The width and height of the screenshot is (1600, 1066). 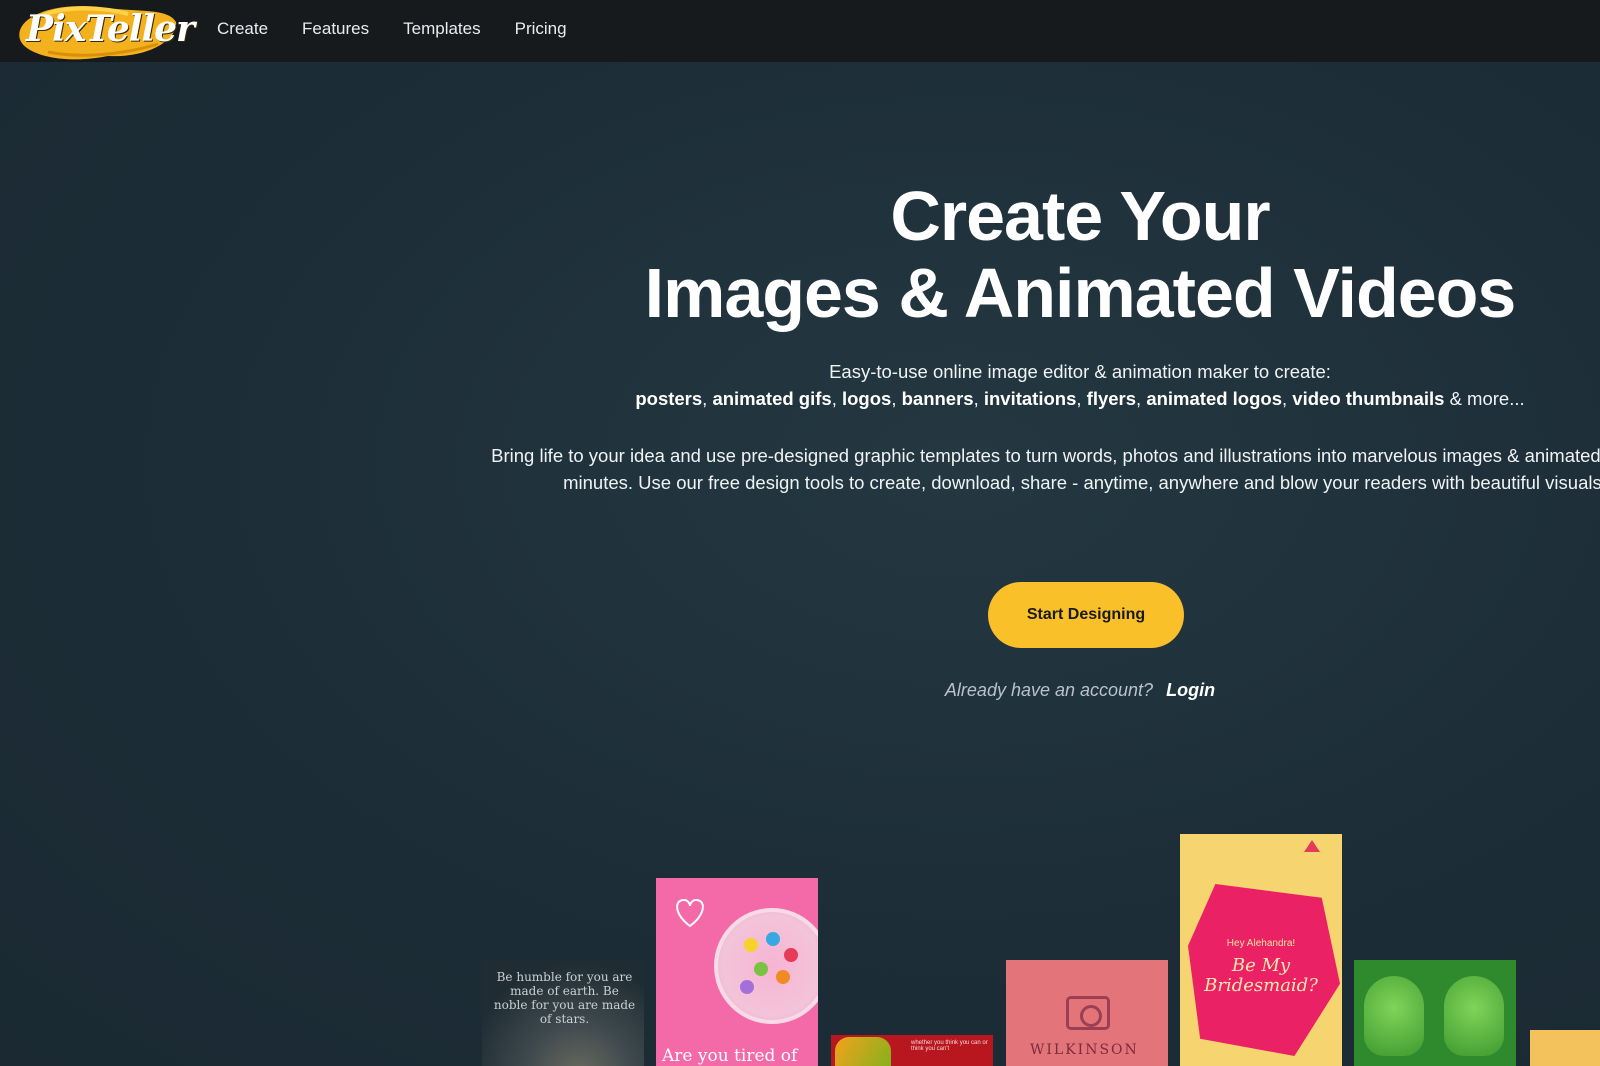 I want to click on account-prompt: Already have an account? Login, so click(x=1080, y=690).